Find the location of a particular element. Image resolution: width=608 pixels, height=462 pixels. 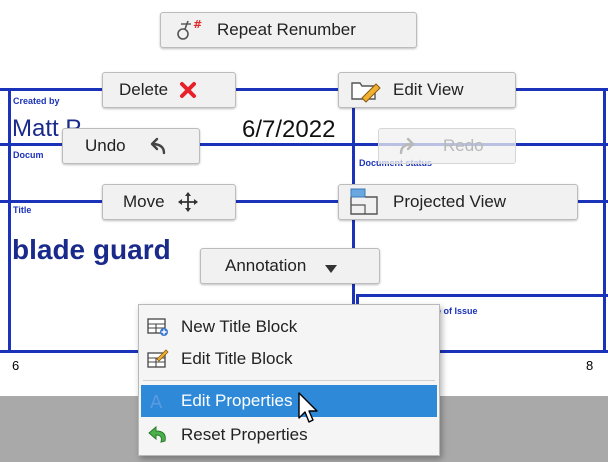

menu-item-new-title-block: New Title Block is located at coordinates (289, 327).